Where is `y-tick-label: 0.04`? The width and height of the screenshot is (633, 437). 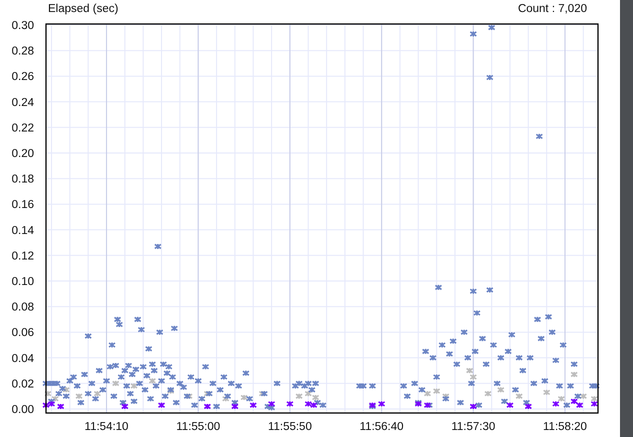 y-tick-label: 0.04 is located at coordinates (23, 358).